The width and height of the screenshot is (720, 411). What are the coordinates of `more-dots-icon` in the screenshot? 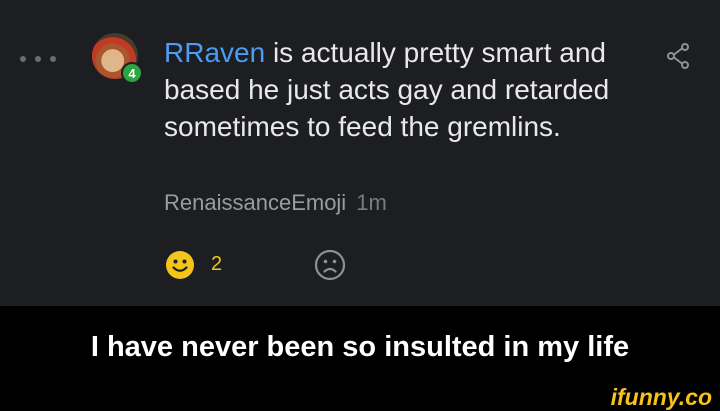 It's located at (38, 59).